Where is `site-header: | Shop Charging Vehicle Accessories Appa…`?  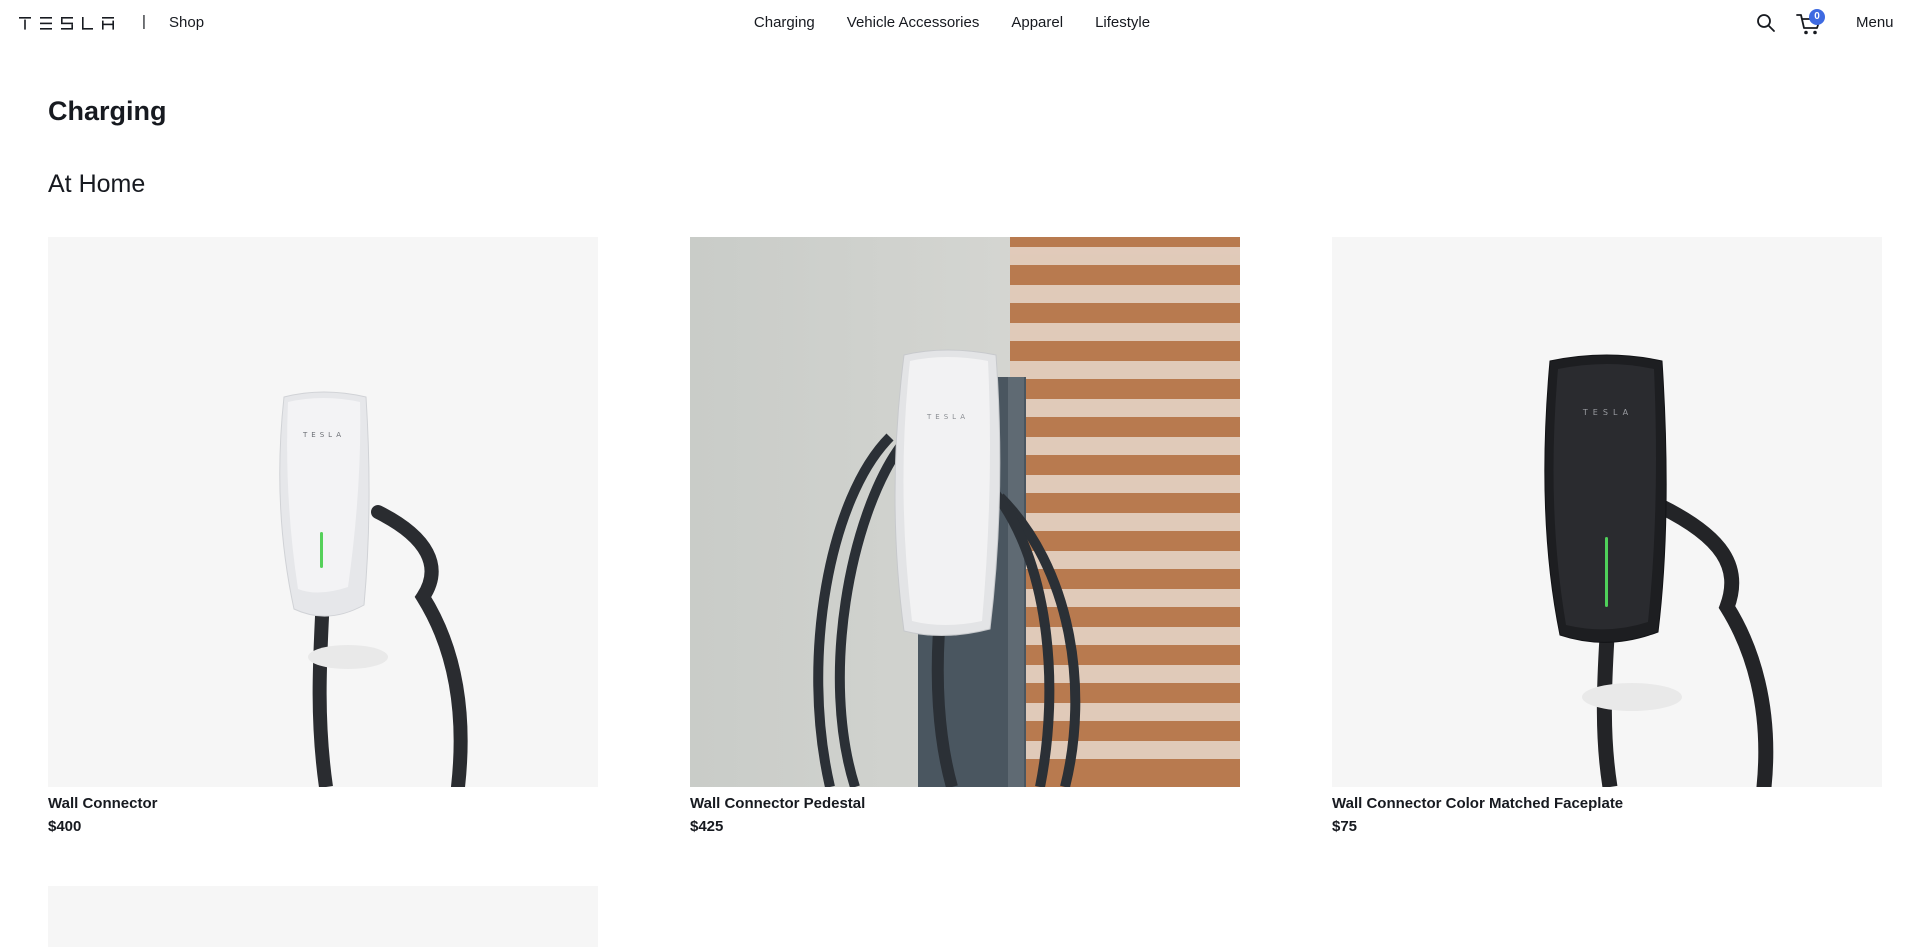 site-header: | Shop Charging Vehicle Accessories Appa… is located at coordinates (960, 24).